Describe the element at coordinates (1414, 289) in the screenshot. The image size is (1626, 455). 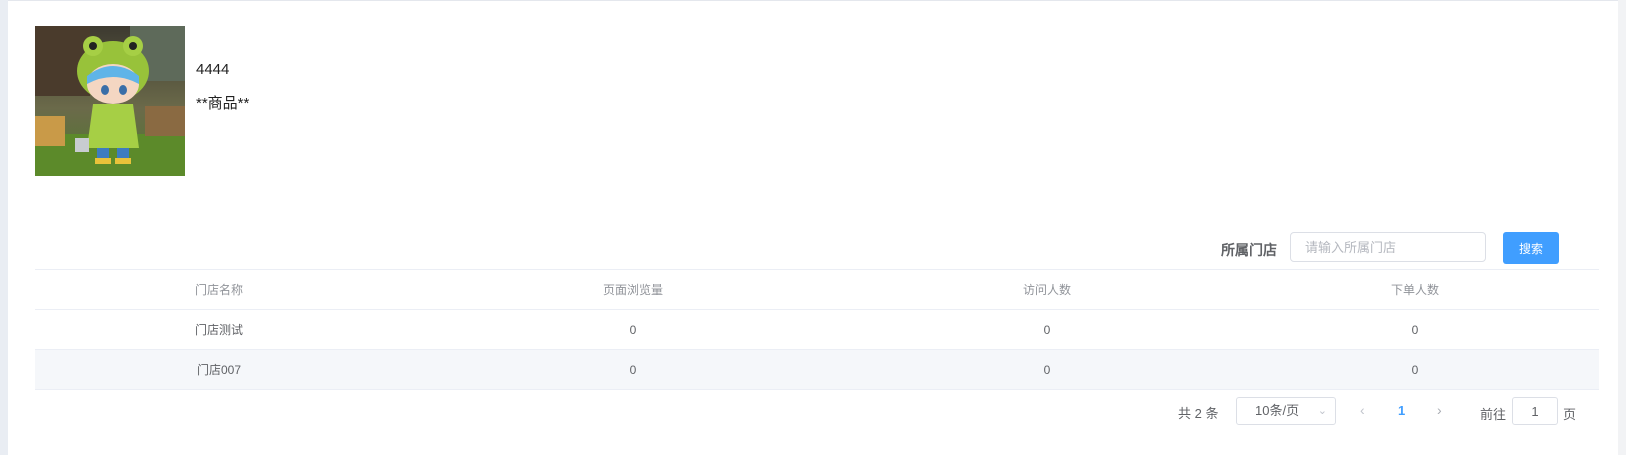
I see `column-header-orders: 下单人数` at that location.